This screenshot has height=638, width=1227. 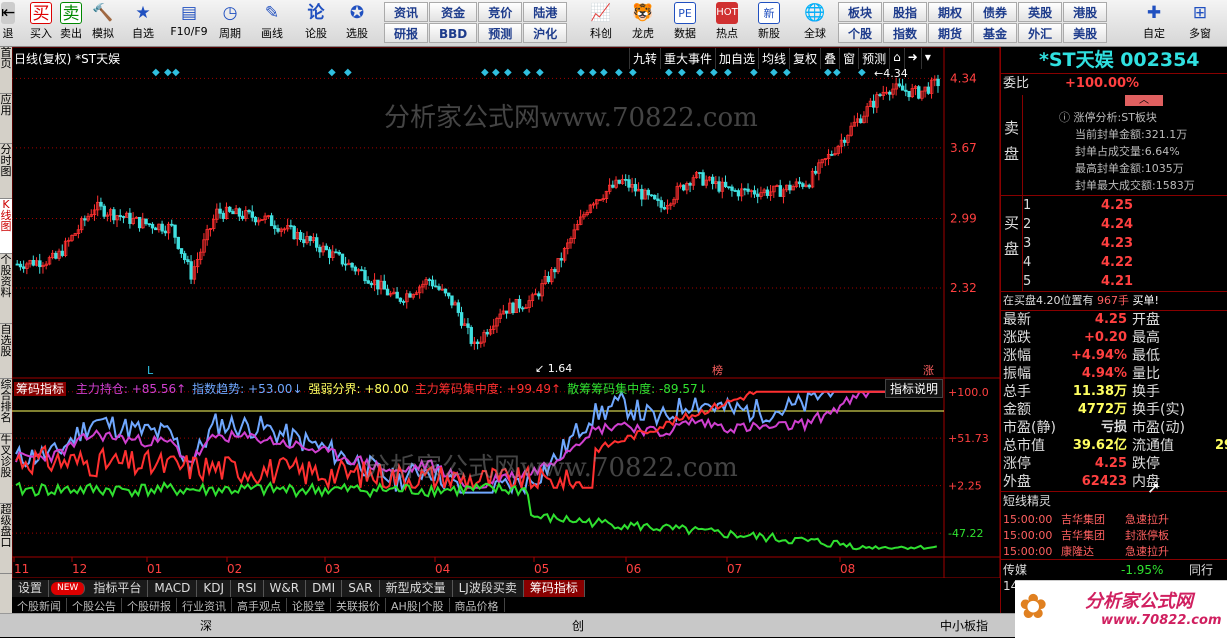 I want to click on indicator-help-button: 指标说明, so click(x=914, y=388).